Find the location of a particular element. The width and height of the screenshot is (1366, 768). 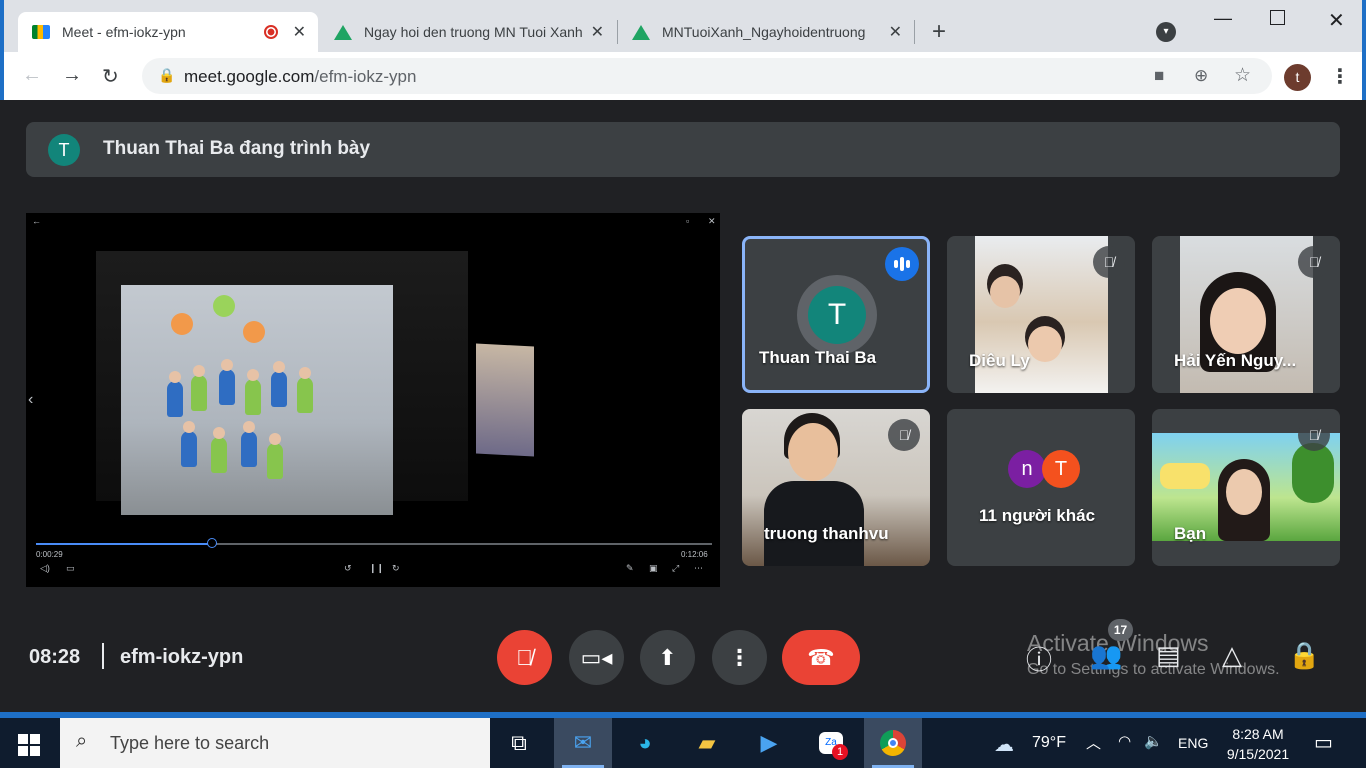

mail-app-icon: ✉ is located at coordinates (583, 743).